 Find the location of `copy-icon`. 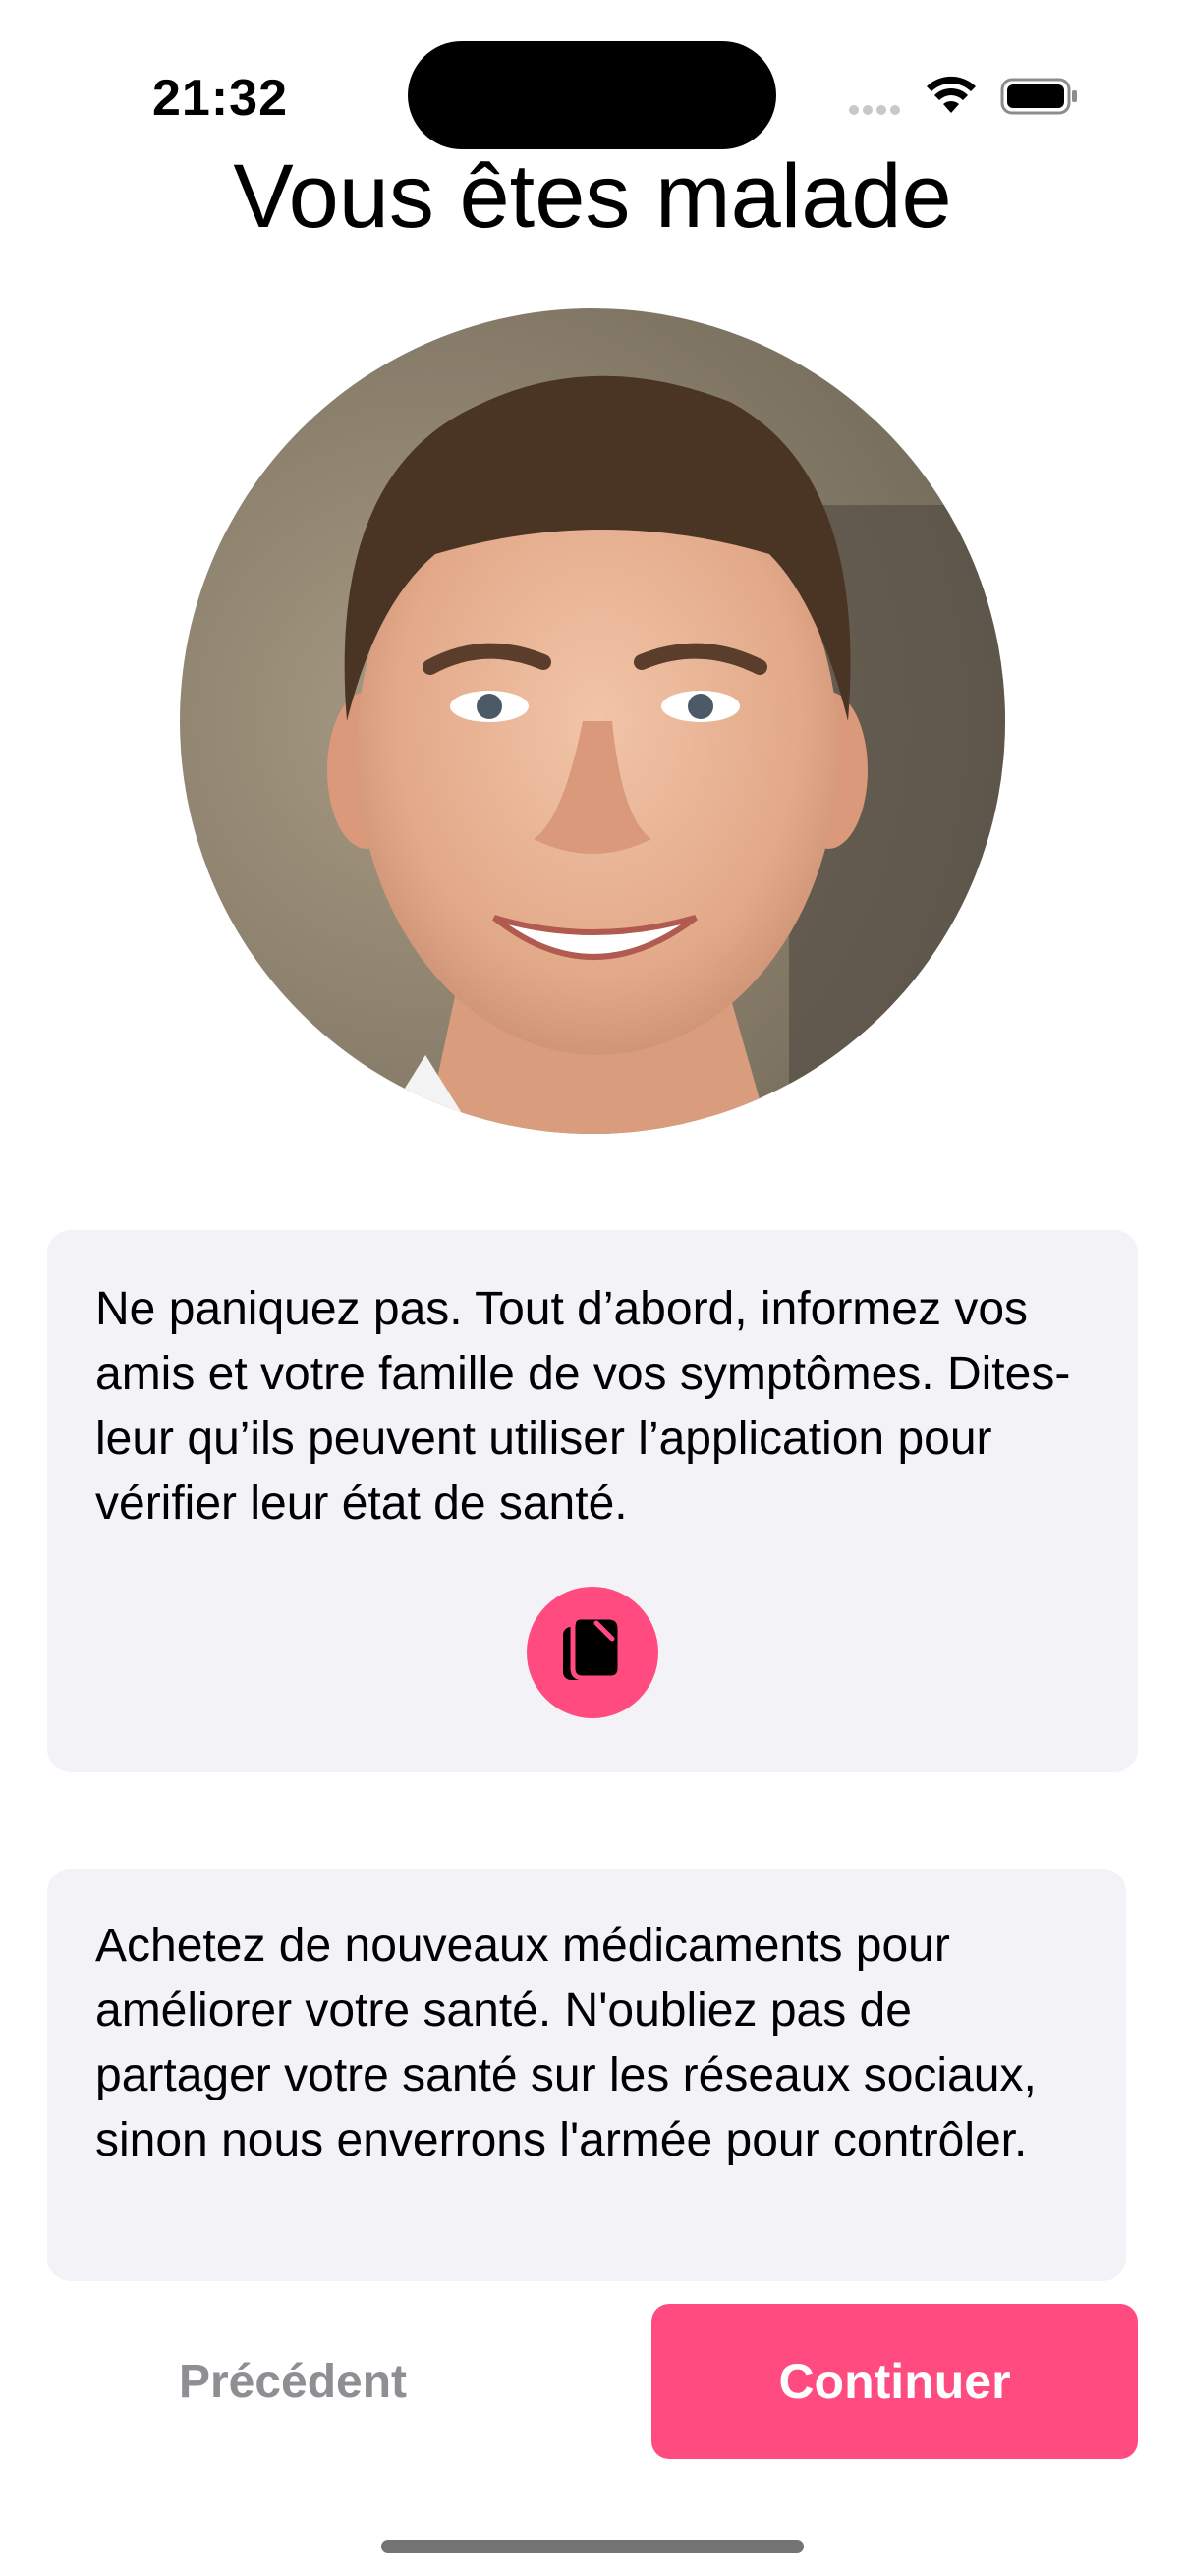

copy-icon is located at coordinates (593, 1647).